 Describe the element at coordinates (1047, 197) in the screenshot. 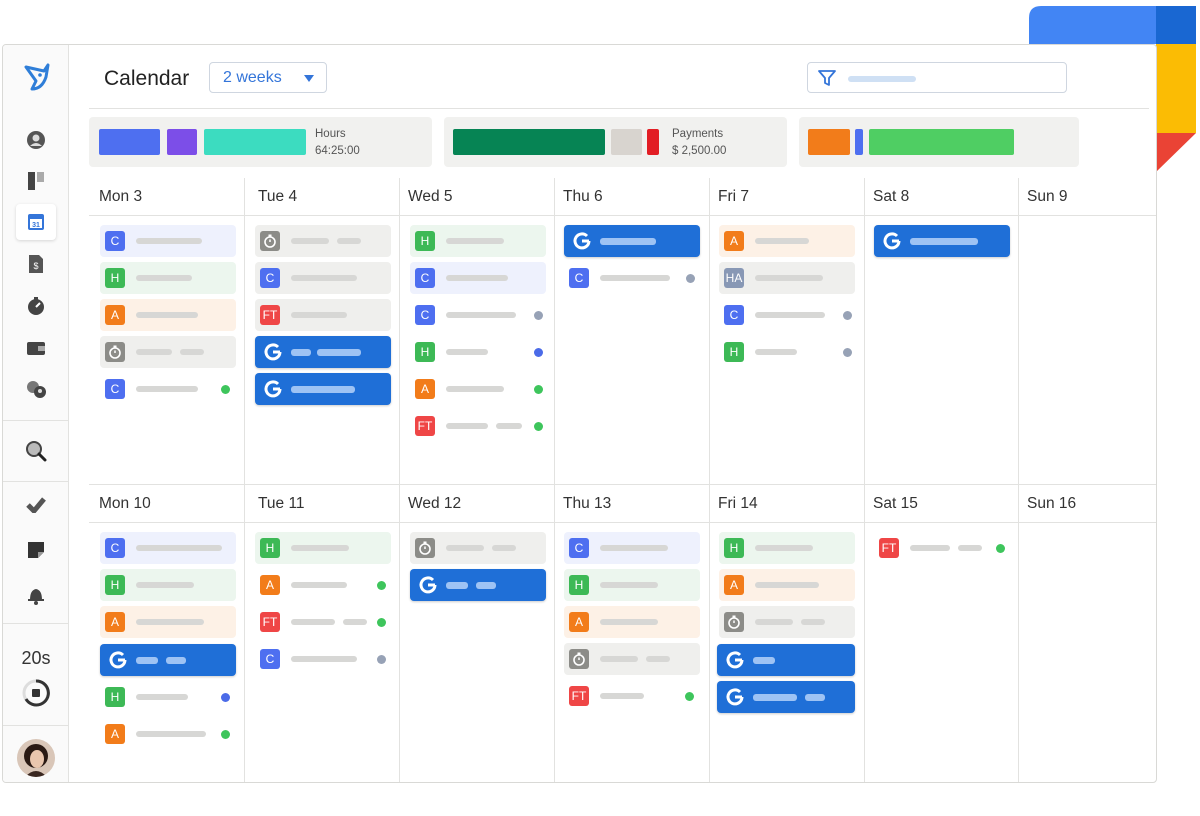

I see `day-header: Sun 9` at that location.